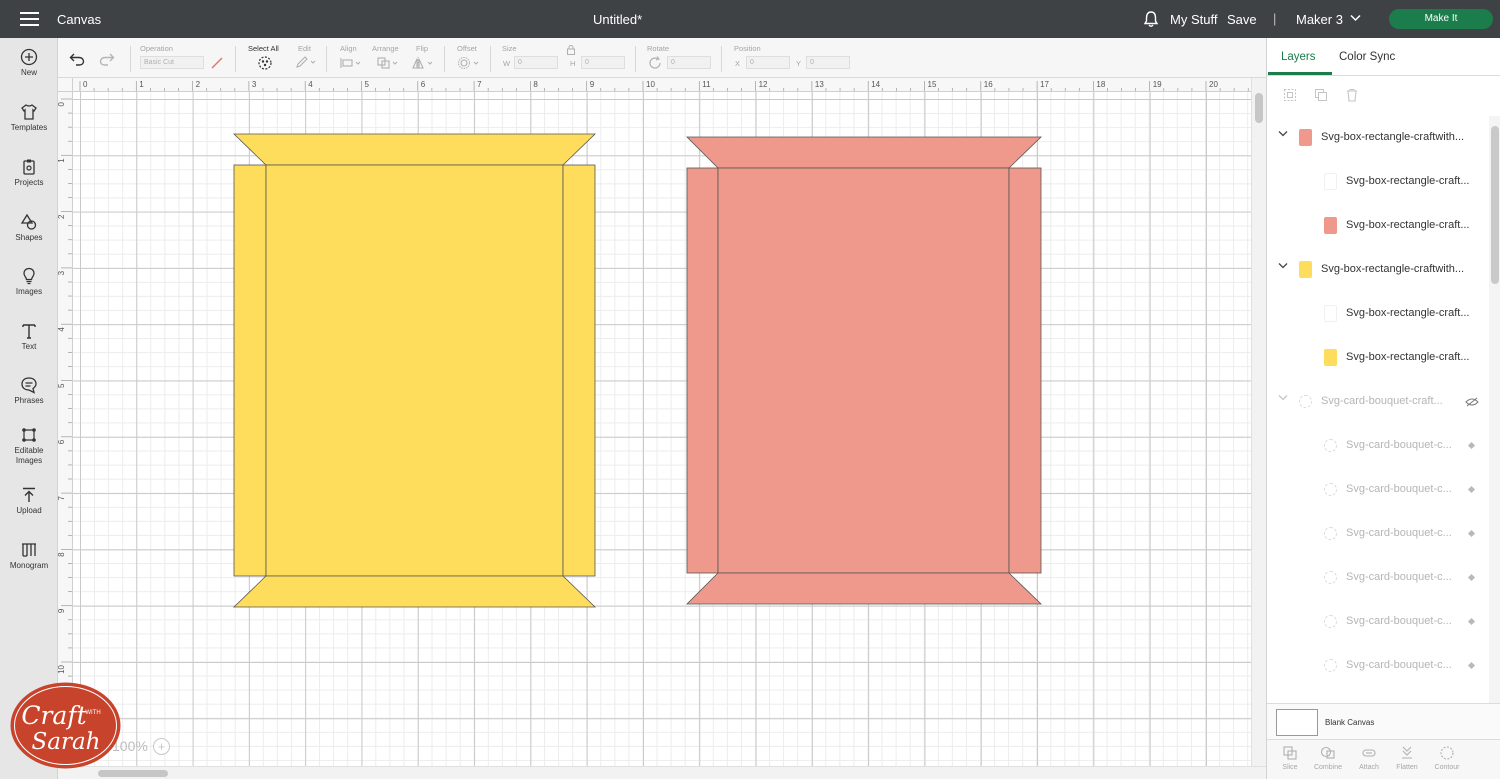 This screenshot has width=1500, height=779. I want to click on operation-label: Operation, so click(156, 48).